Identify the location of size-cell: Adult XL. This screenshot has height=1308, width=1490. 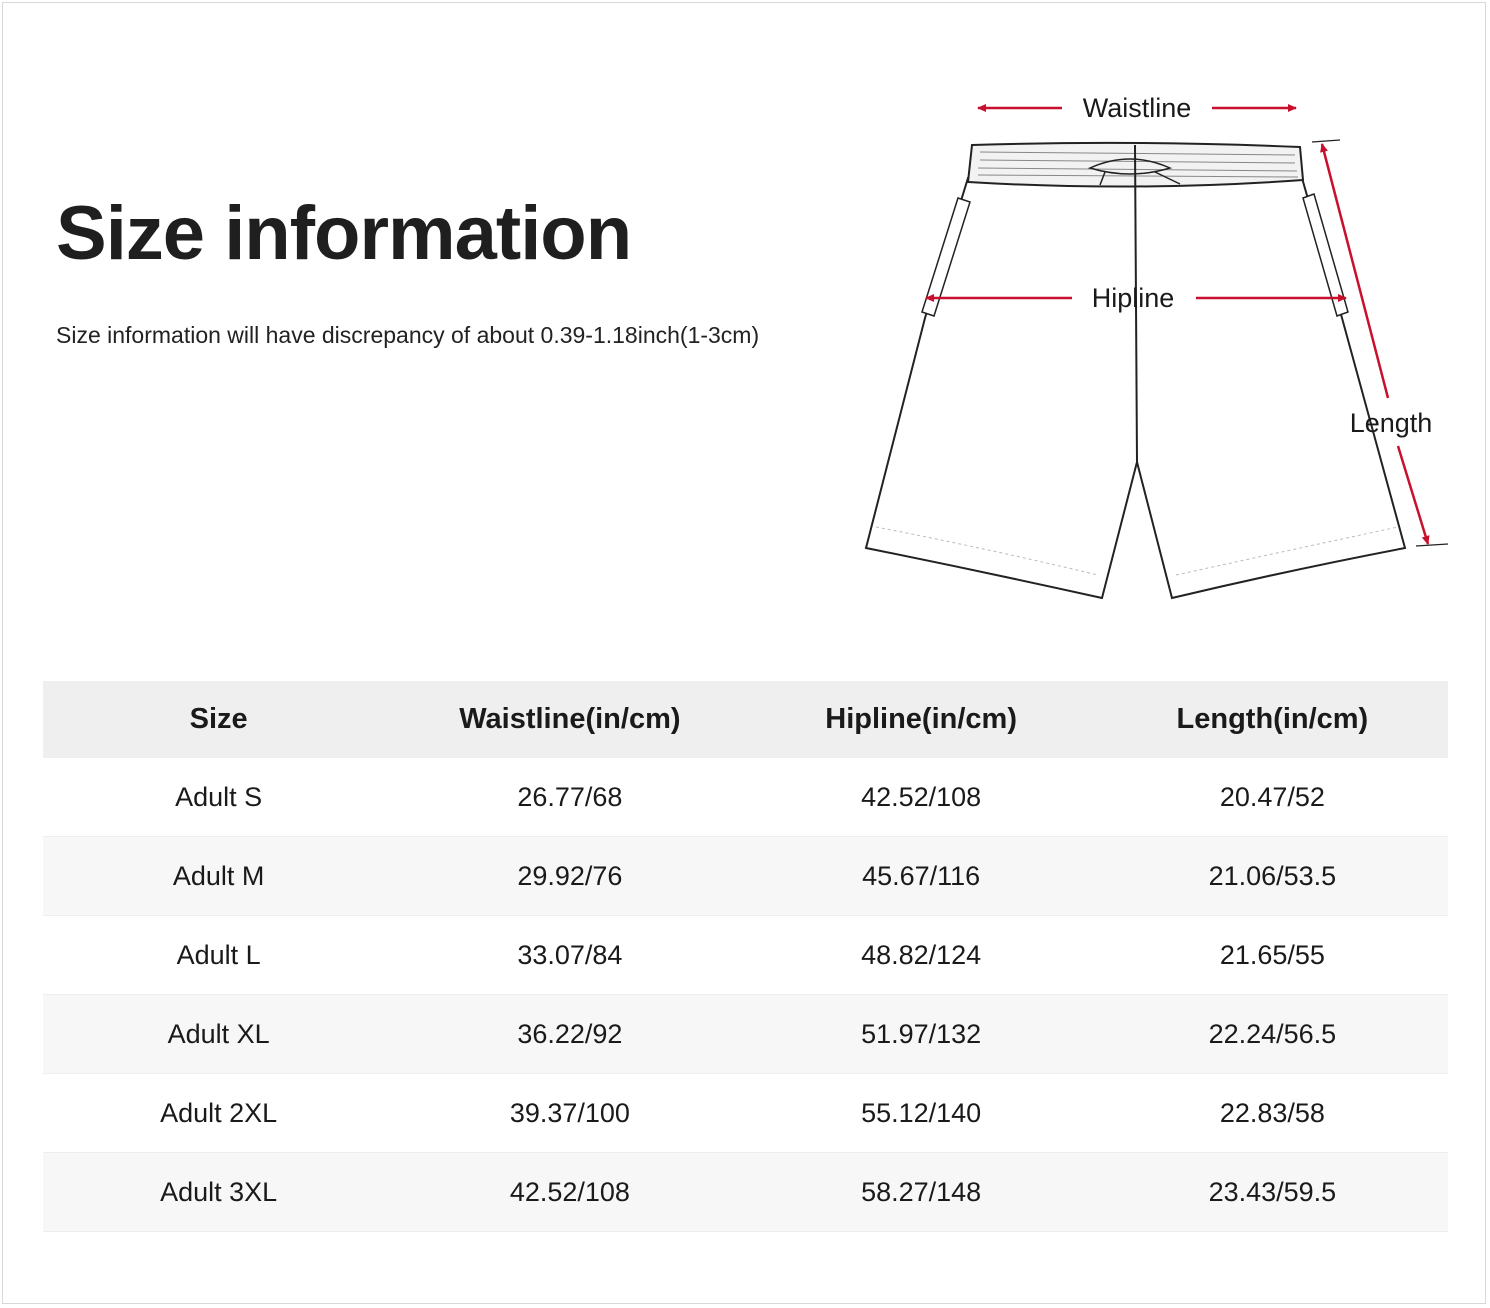
(219, 1034).